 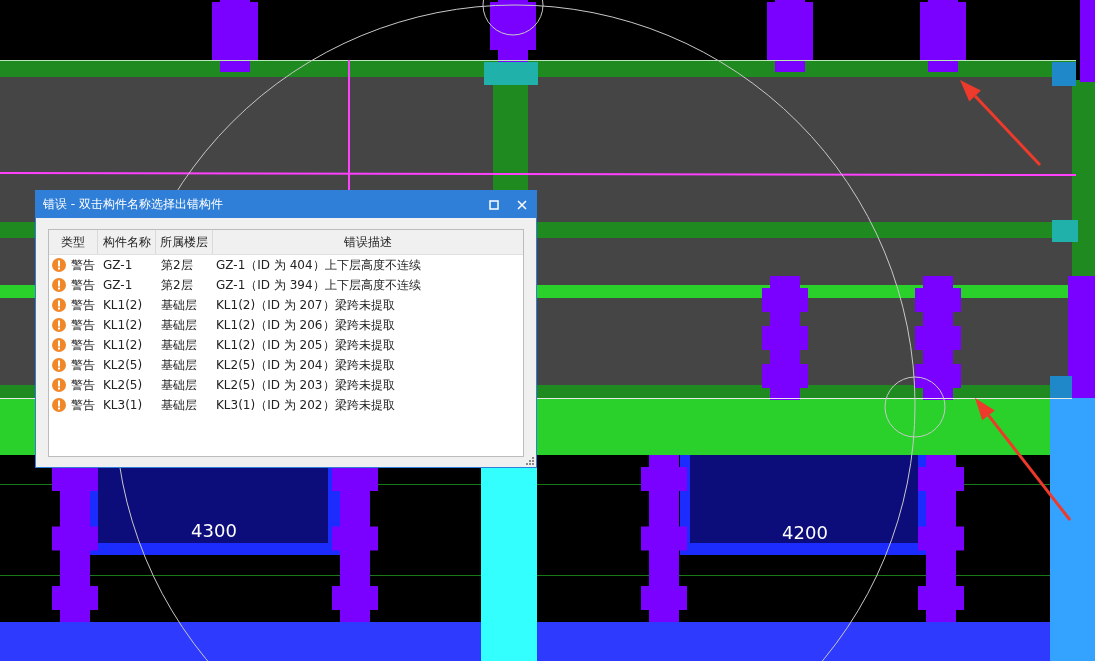 What do you see at coordinates (318, 265) in the screenshot?
I see `table-cell-text: GZ-1（ID 为 404）上下层高度不连续` at bounding box center [318, 265].